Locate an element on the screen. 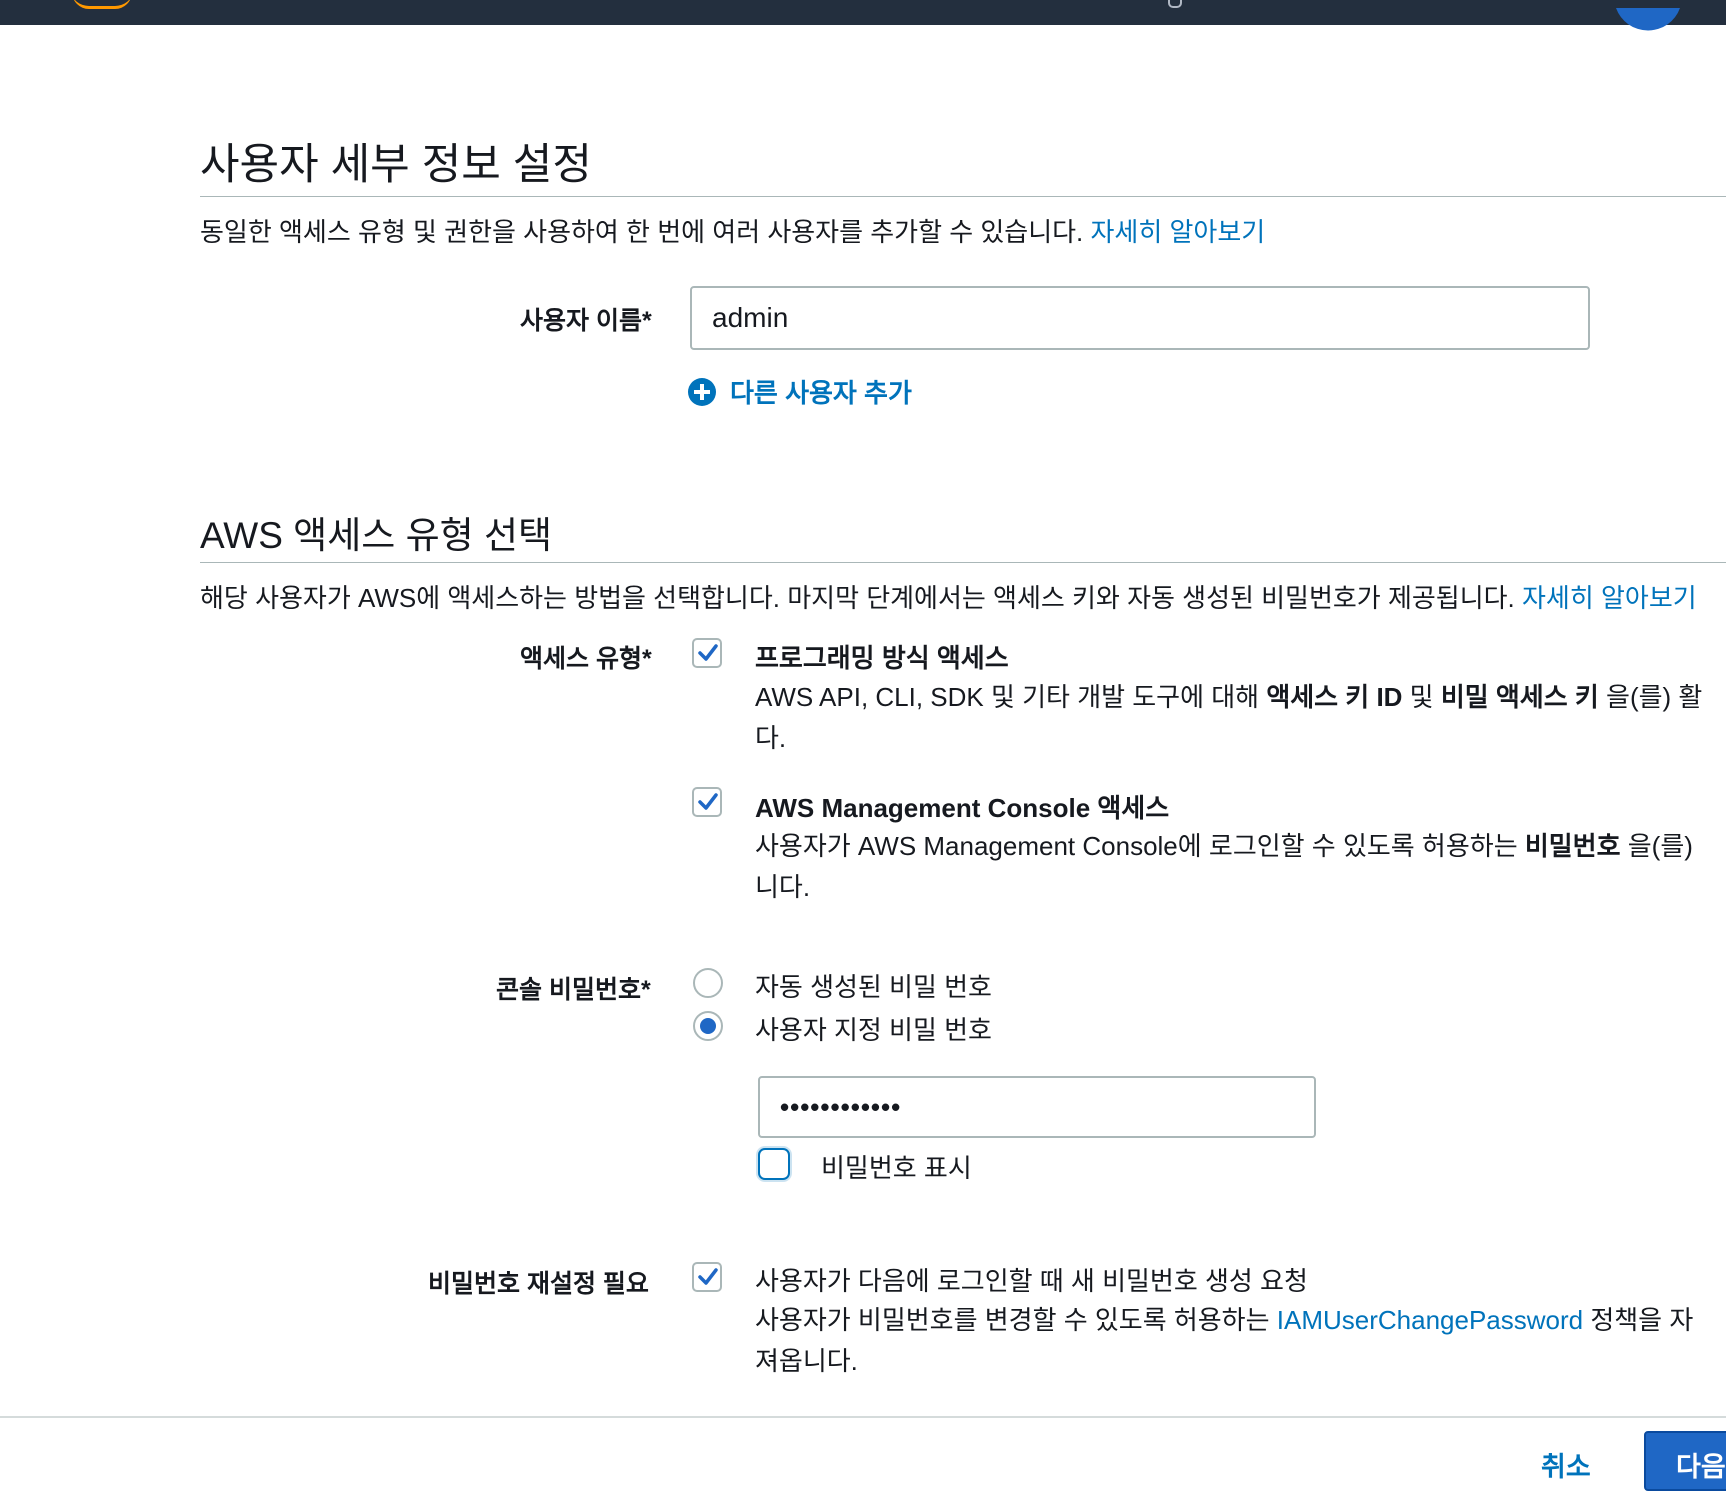 The width and height of the screenshot is (1726, 1492). access-type-label: 액세스 유형* is located at coordinates (586, 659).